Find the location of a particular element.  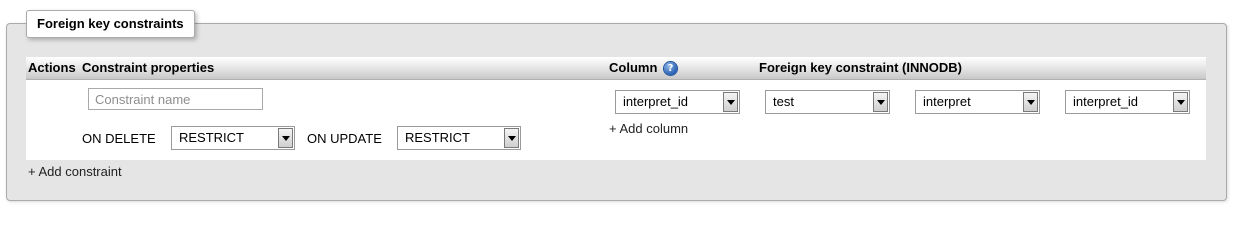

on-delete-select: RESTRICT is located at coordinates (233, 138).